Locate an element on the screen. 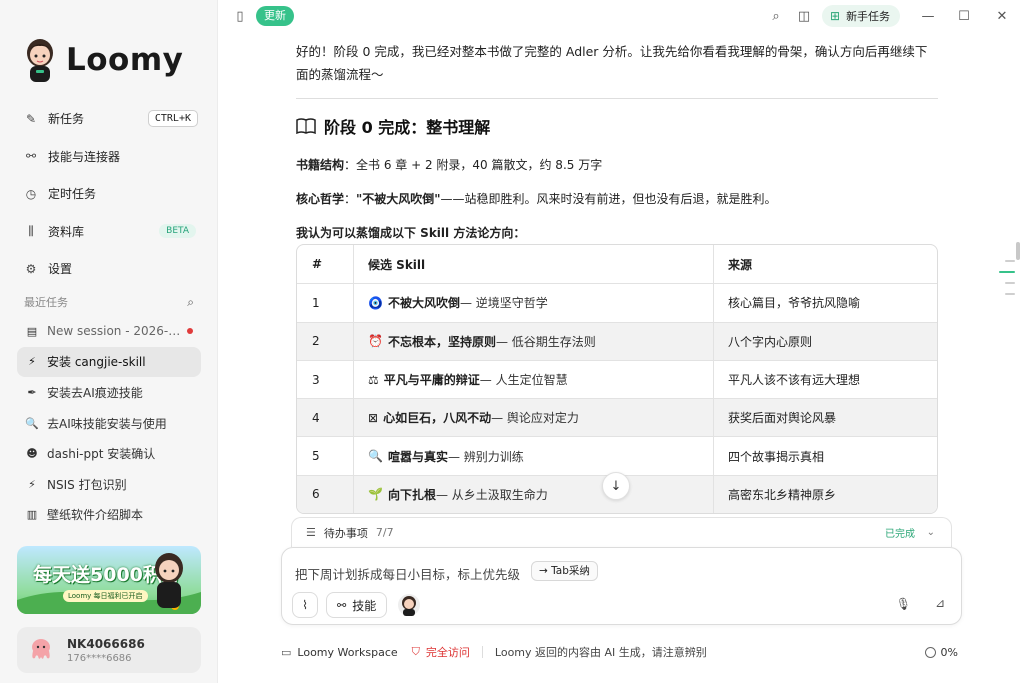  robot-icon: ☻ is located at coordinates (32, 454).